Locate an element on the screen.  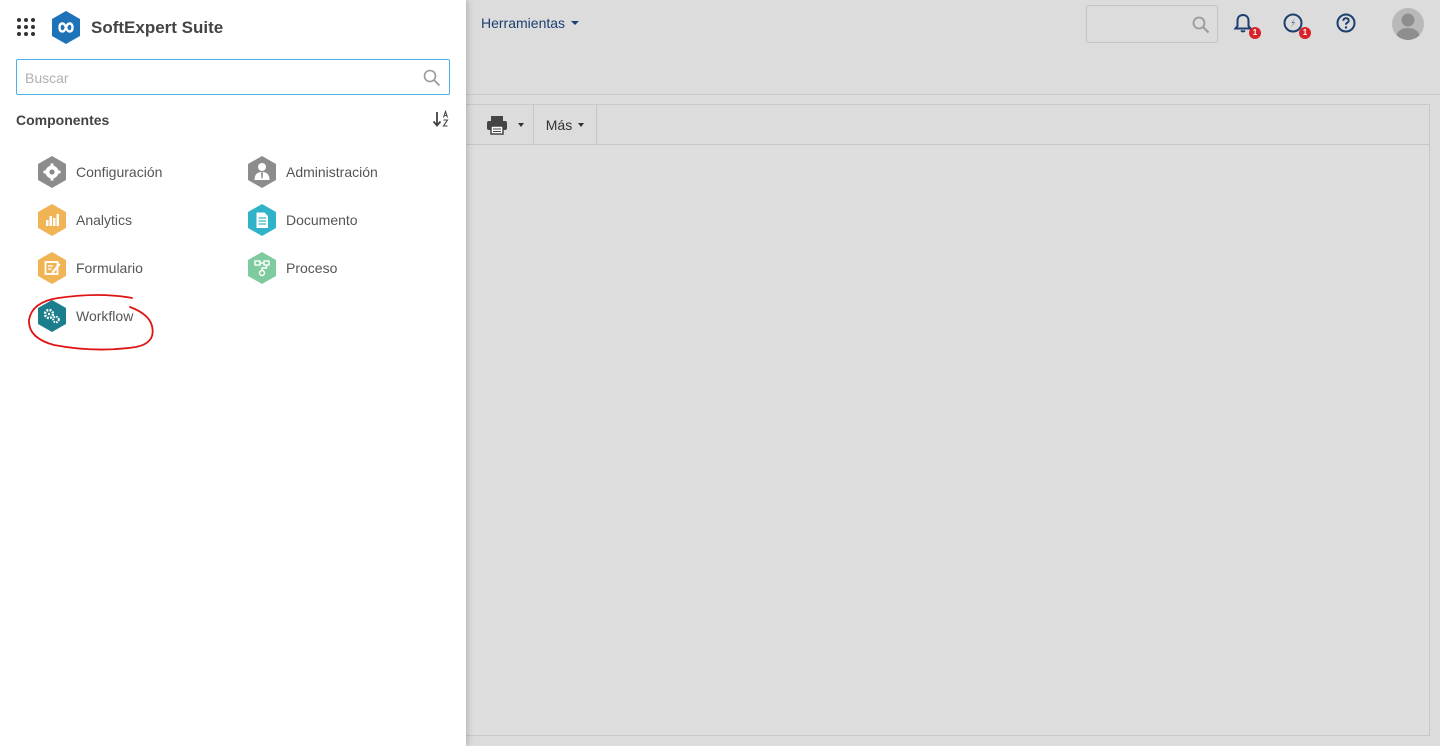
component-proceso: Proceso is located at coordinates (292, 268).